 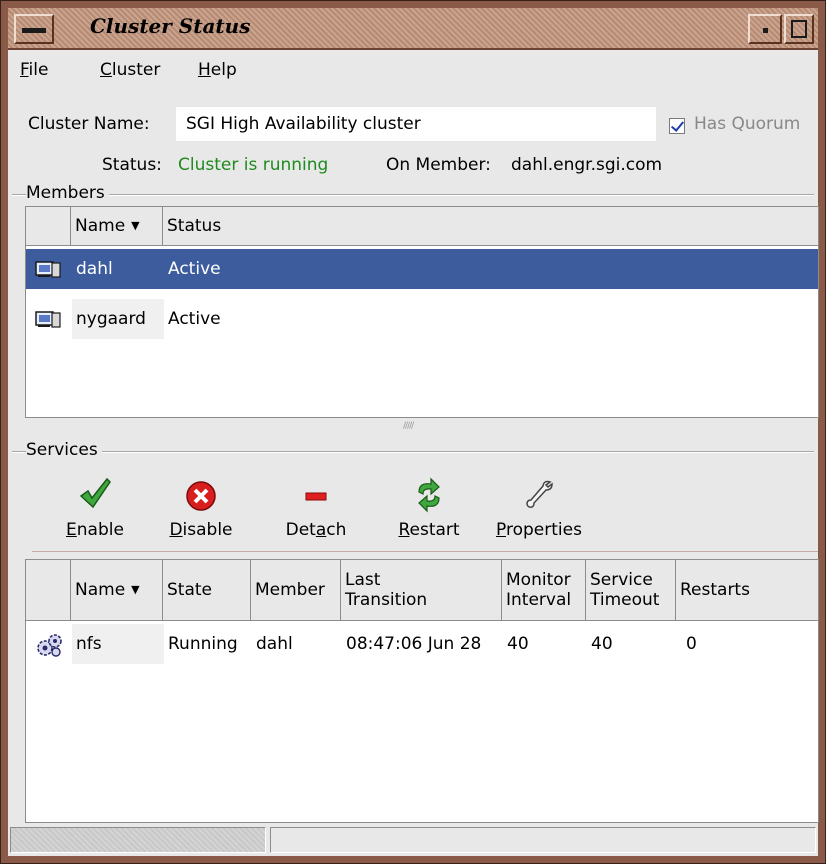 What do you see at coordinates (51, 644) in the screenshot?
I see `gears-icon` at bounding box center [51, 644].